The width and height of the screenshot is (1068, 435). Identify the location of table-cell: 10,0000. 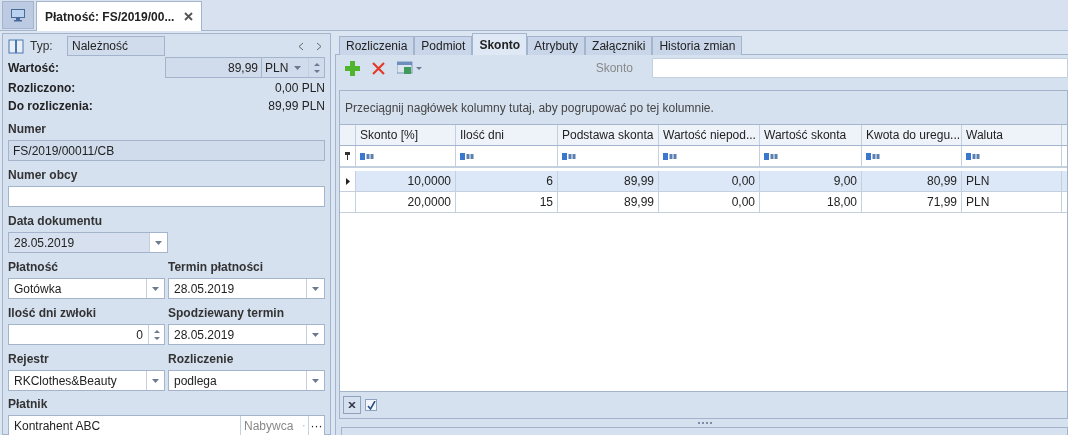
(406, 181).